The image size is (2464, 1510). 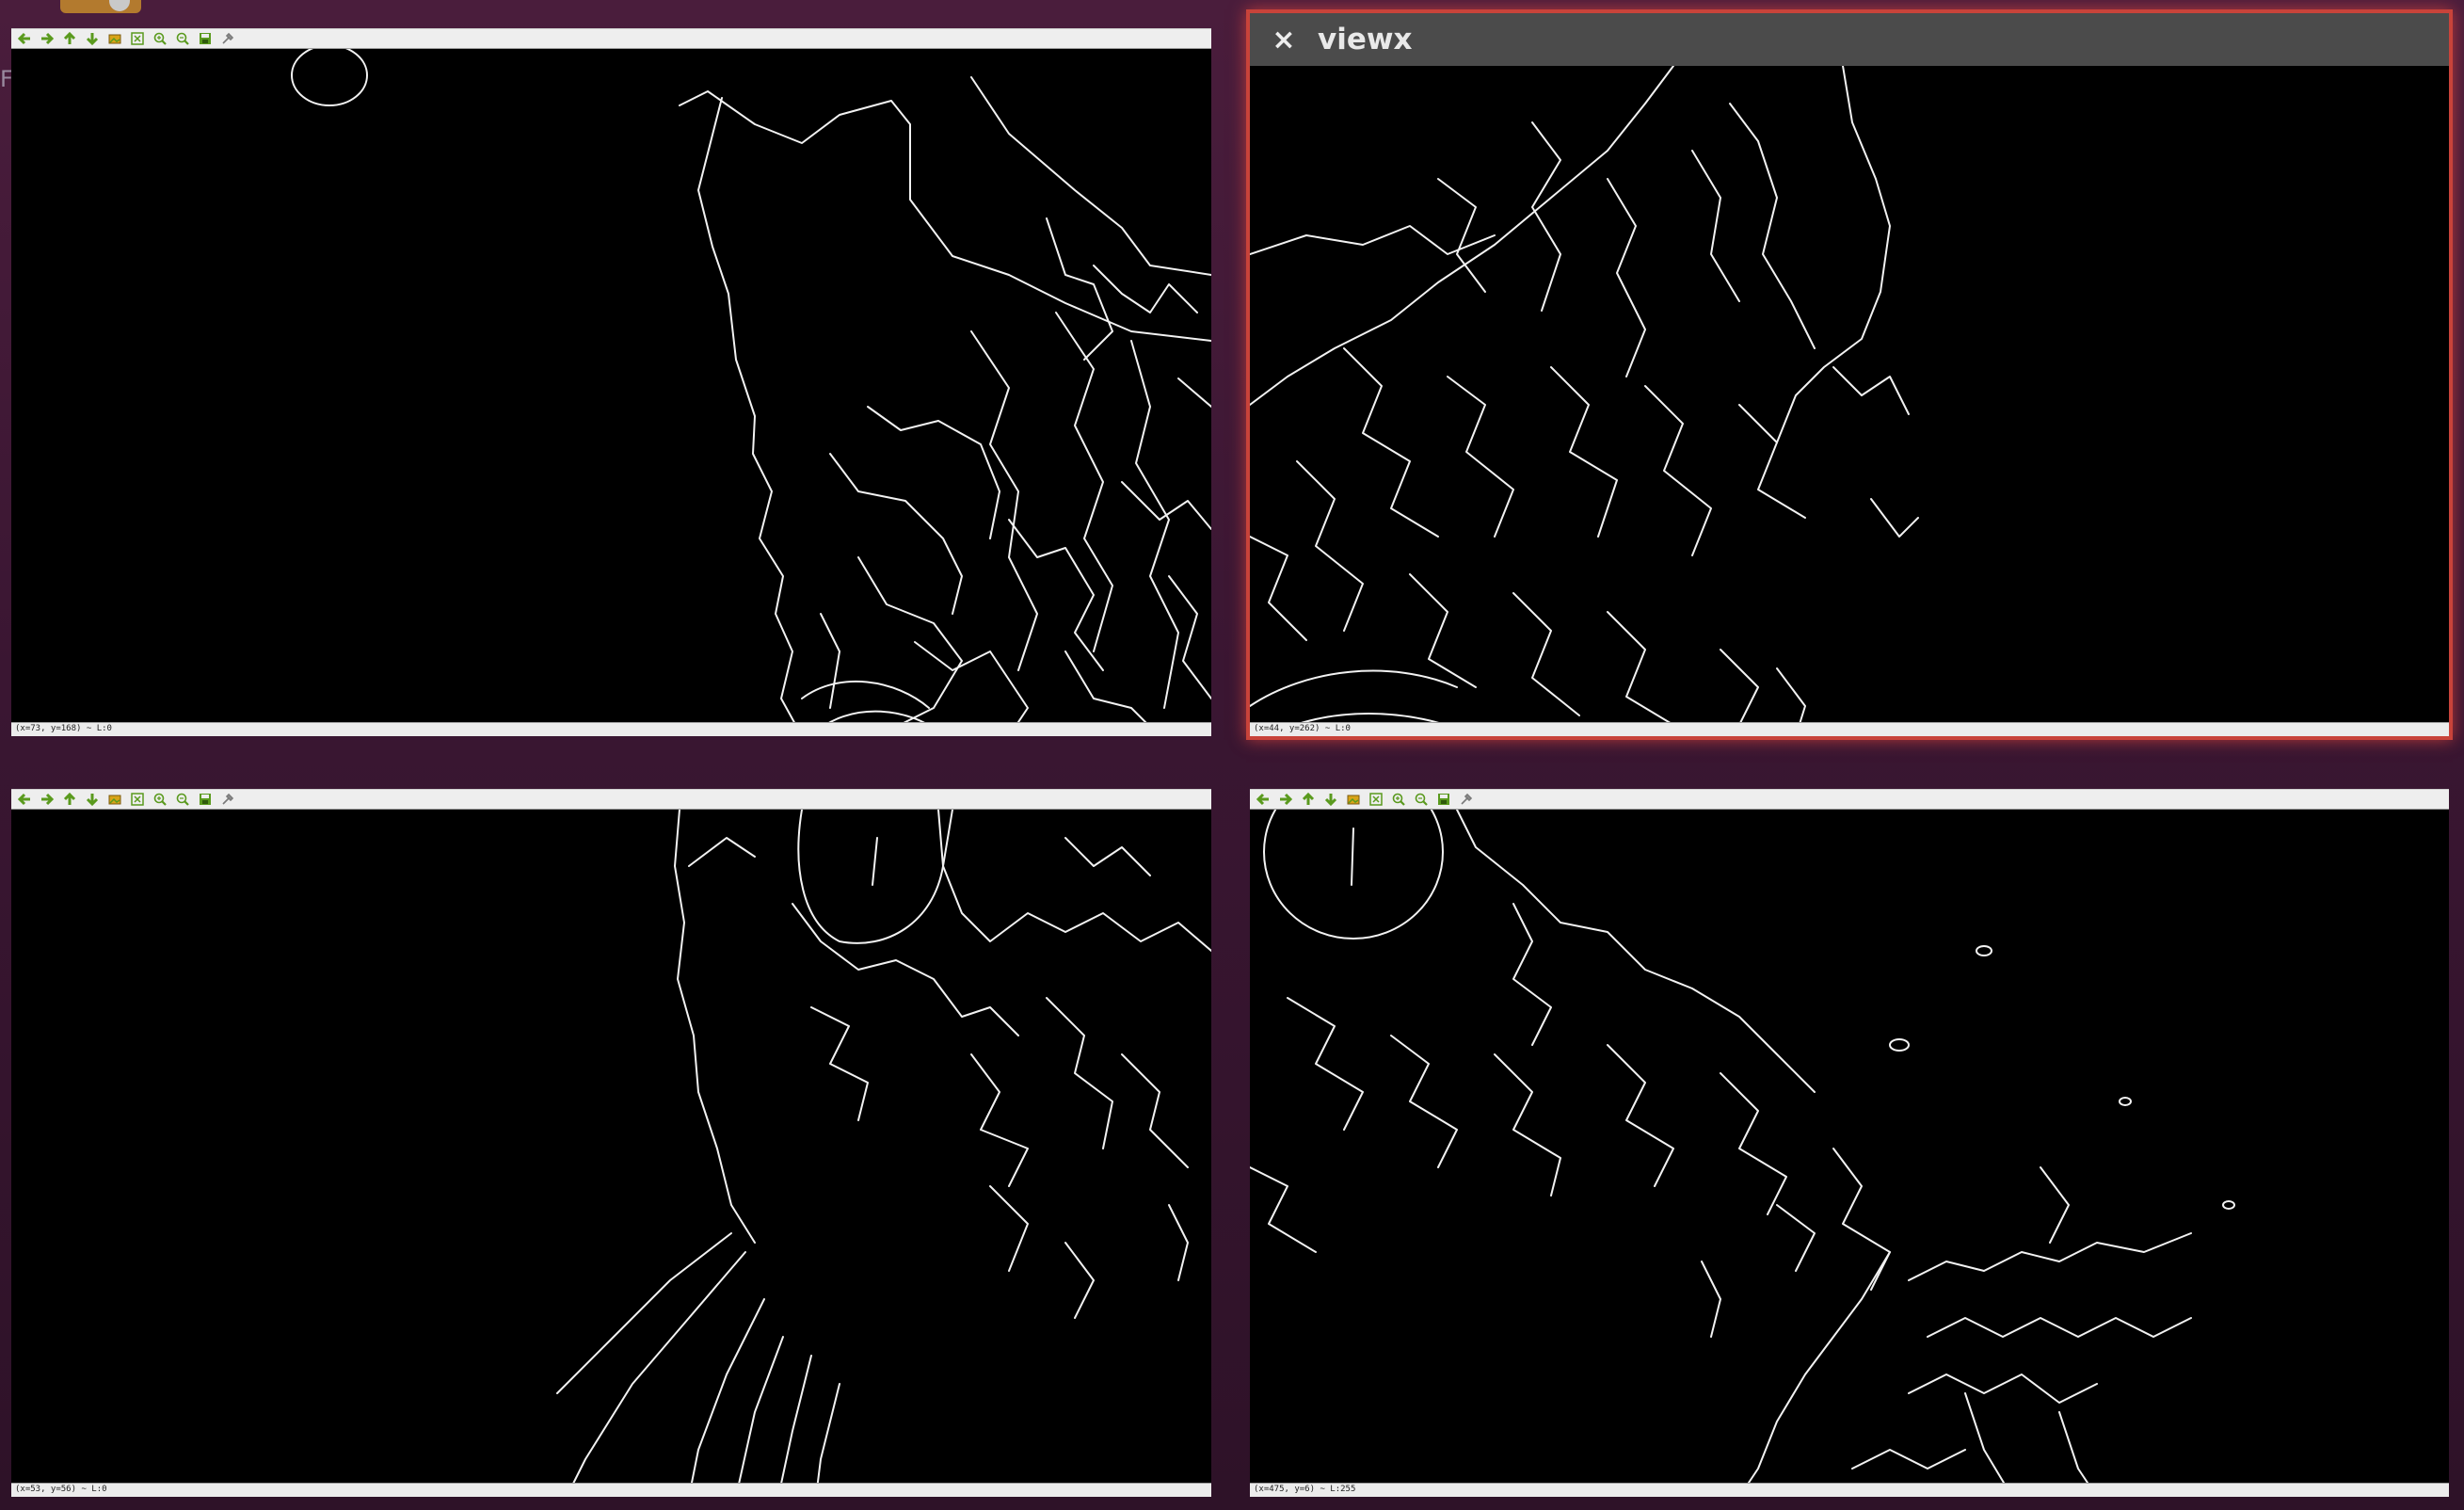 I want to click on status-bar: (x=44, y=262) ~ L:0, so click(x=1849, y=729).